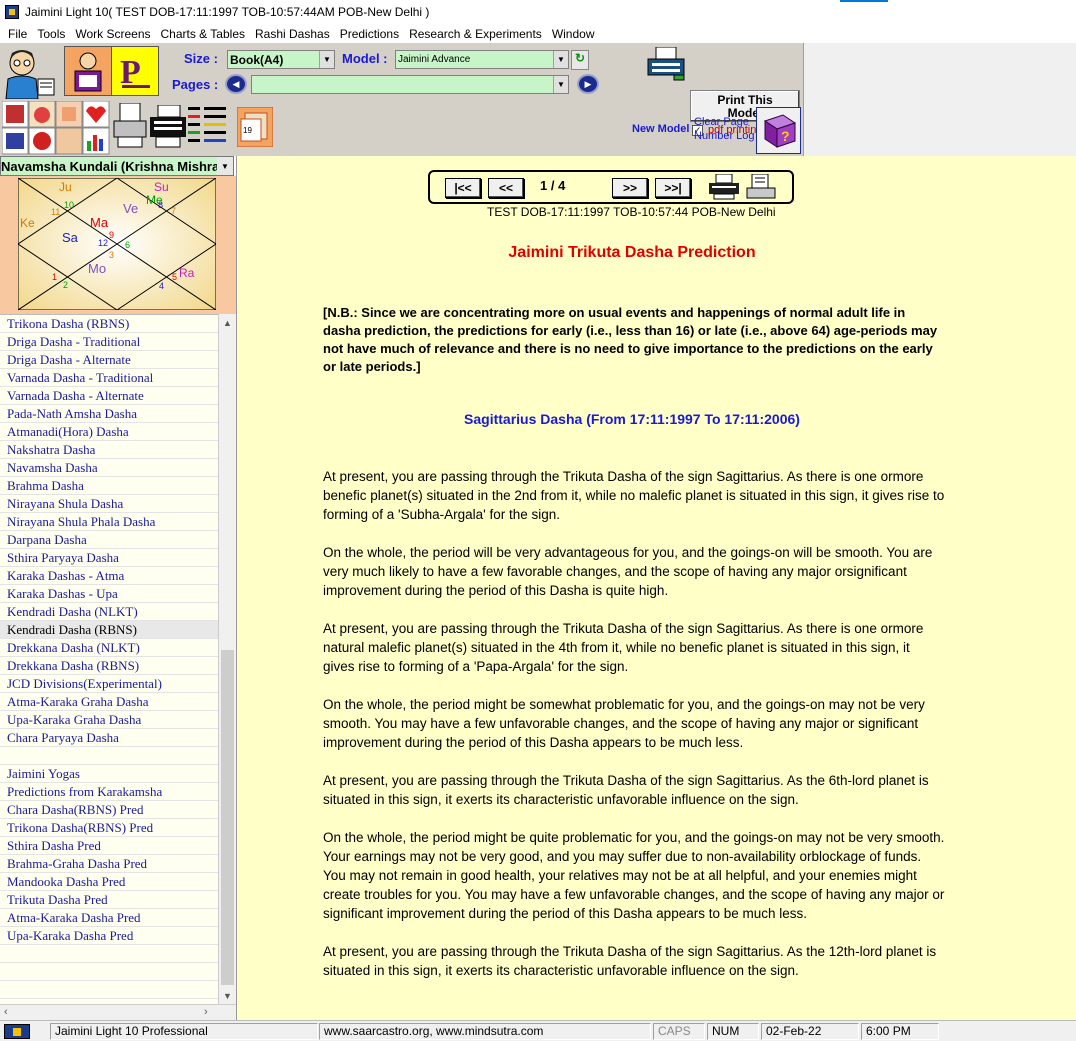 The width and height of the screenshot is (1076, 1041). What do you see at coordinates (135, 71) in the screenshot?
I see `pandit-button: P` at bounding box center [135, 71].